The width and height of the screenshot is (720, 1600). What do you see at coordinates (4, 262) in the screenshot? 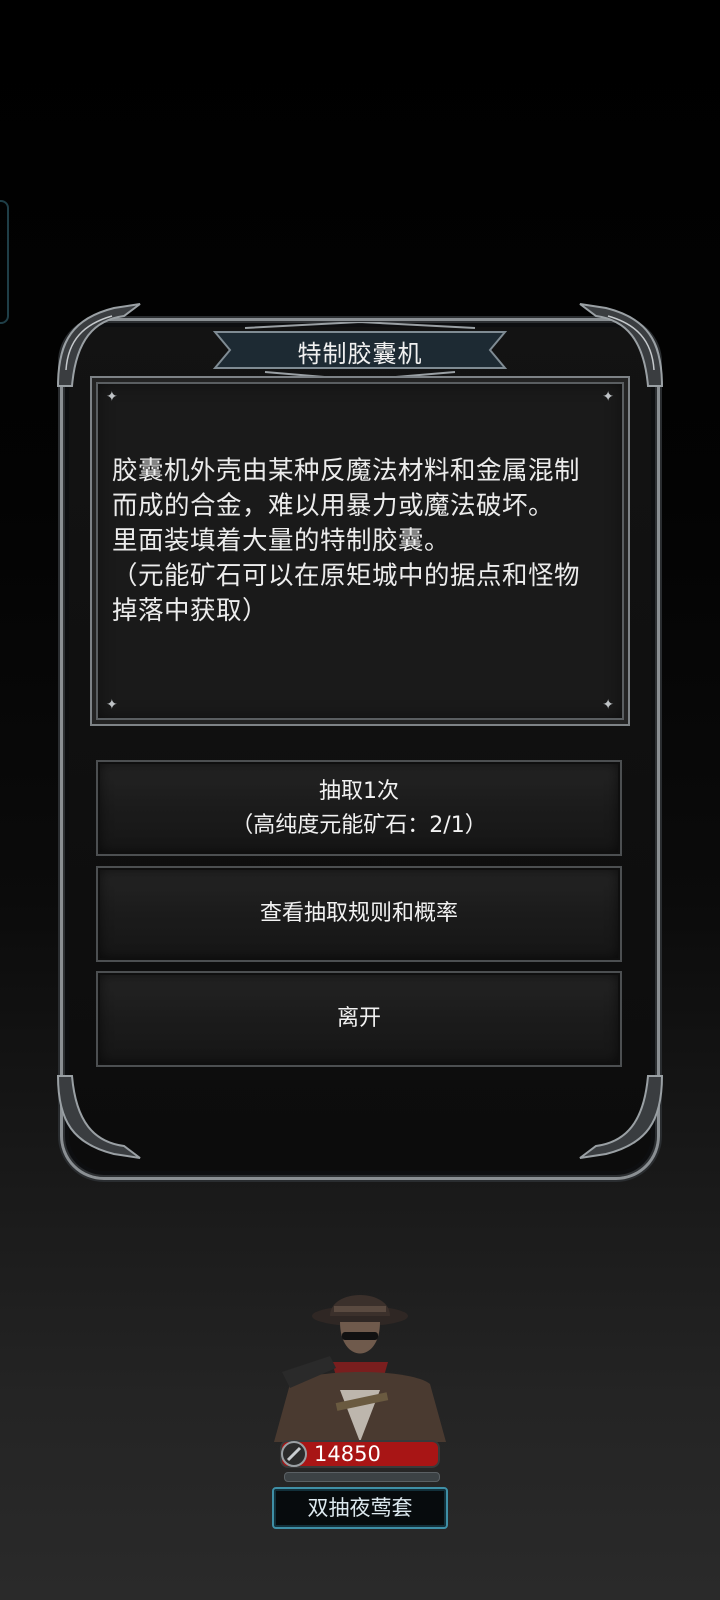
I see `side-drawer-tab` at bounding box center [4, 262].